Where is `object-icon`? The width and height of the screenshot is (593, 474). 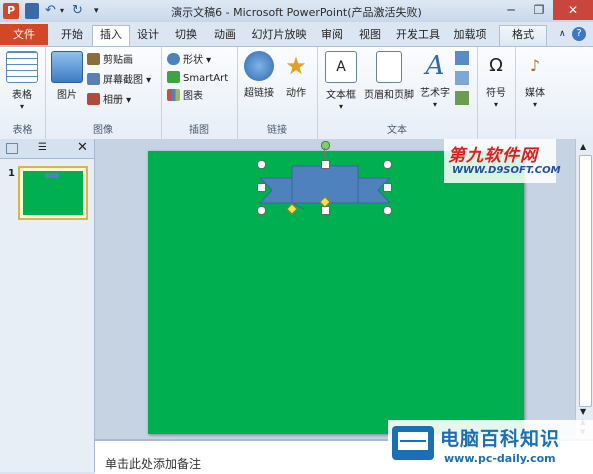 object-icon is located at coordinates (462, 98).